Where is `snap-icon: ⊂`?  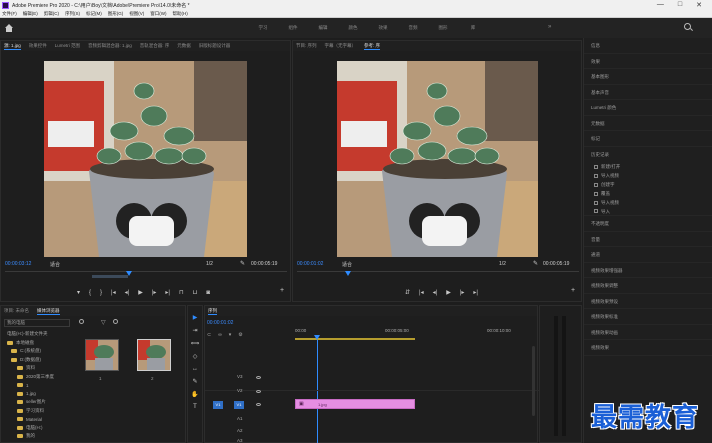
snap-icon: ⊂ is located at coordinates (209, 335).